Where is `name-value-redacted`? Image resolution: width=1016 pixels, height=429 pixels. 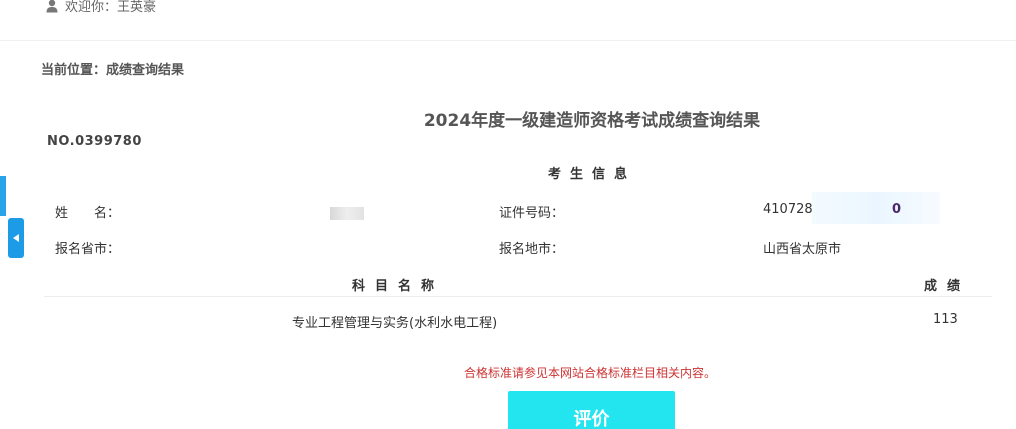 name-value-redacted is located at coordinates (347, 213).